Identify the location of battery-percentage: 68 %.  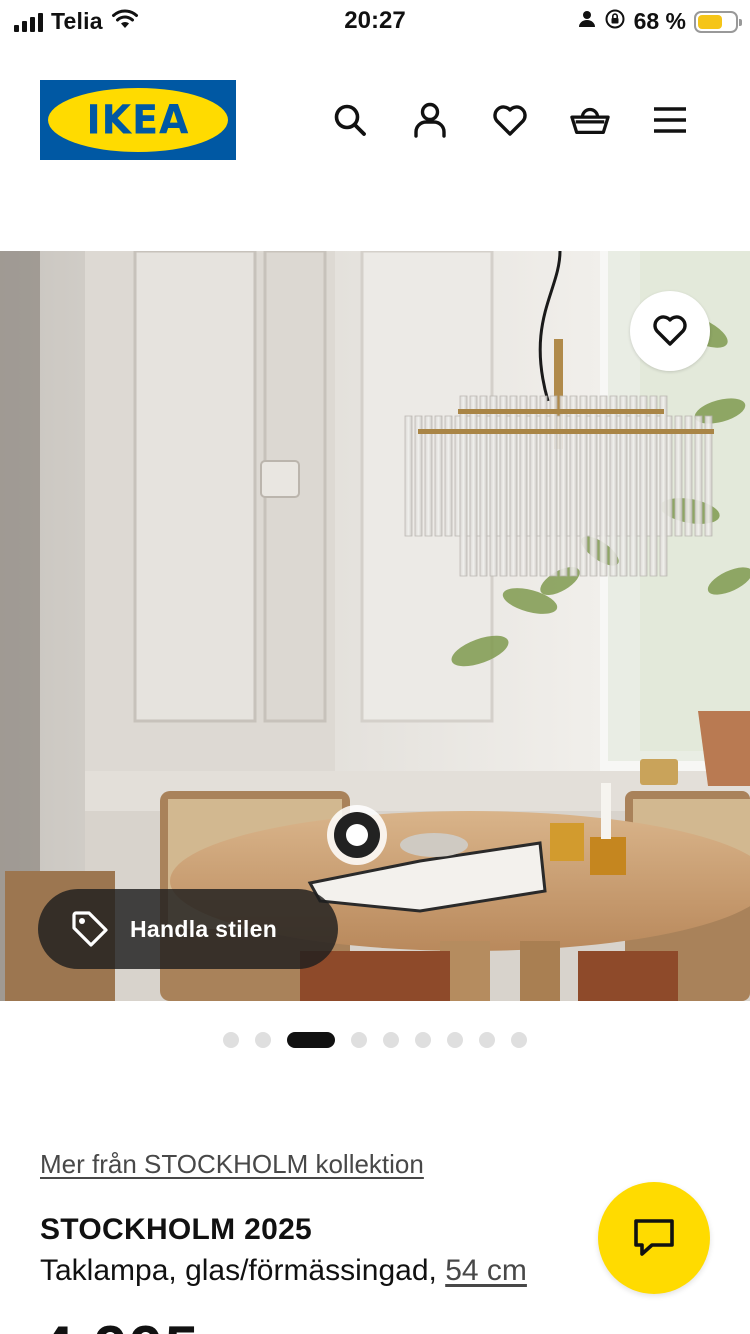
(659, 21).